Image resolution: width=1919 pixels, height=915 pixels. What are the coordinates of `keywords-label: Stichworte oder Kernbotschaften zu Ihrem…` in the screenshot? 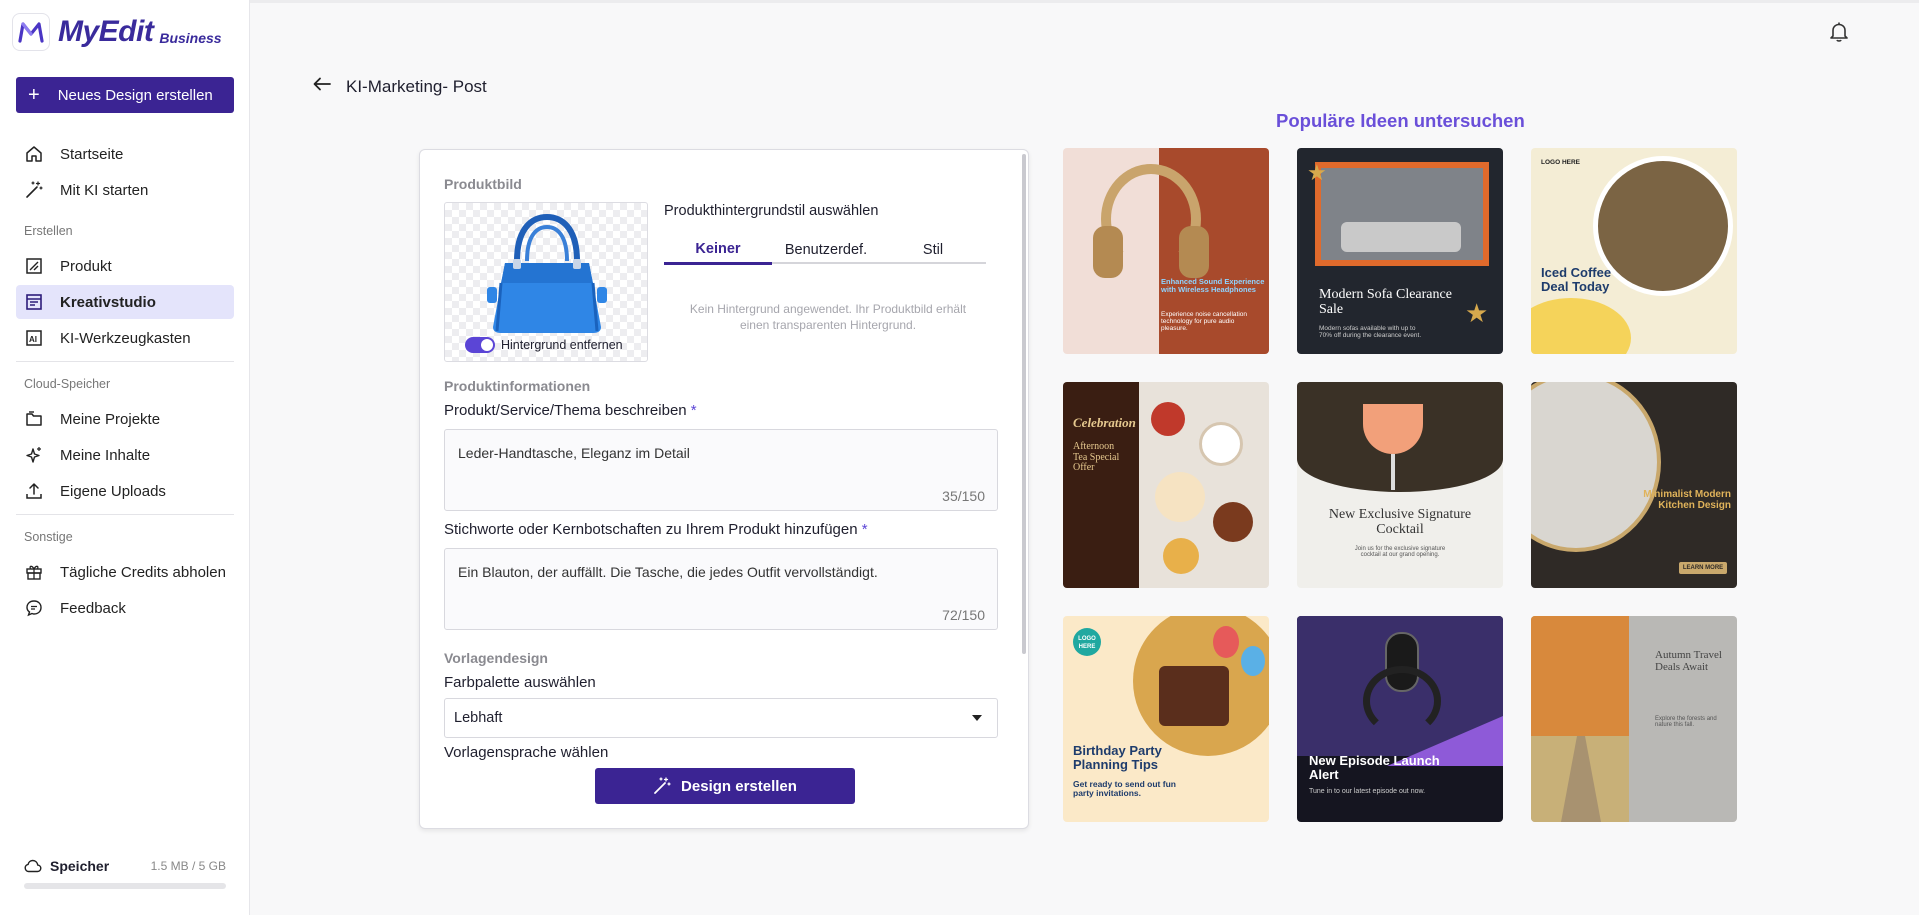 It's located at (656, 529).